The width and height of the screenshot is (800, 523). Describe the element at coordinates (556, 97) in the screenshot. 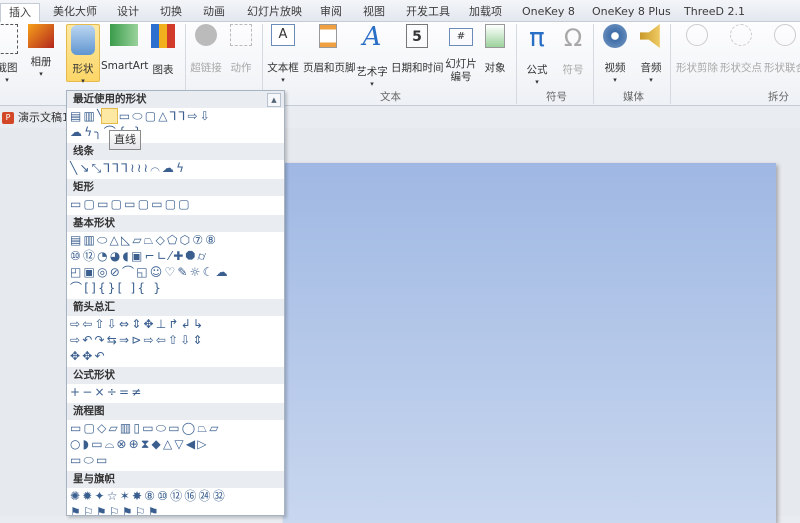

I see `group-label-symbols: 符号` at that location.